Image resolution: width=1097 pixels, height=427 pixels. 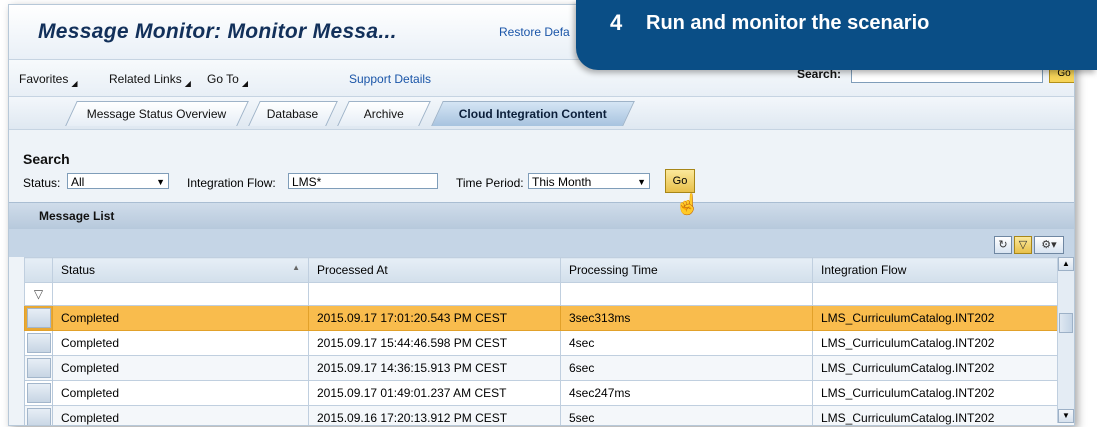 What do you see at coordinates (541, 216) in the screenshot?
I see `message-list-header: Message List` at bounding box center [541, 216].